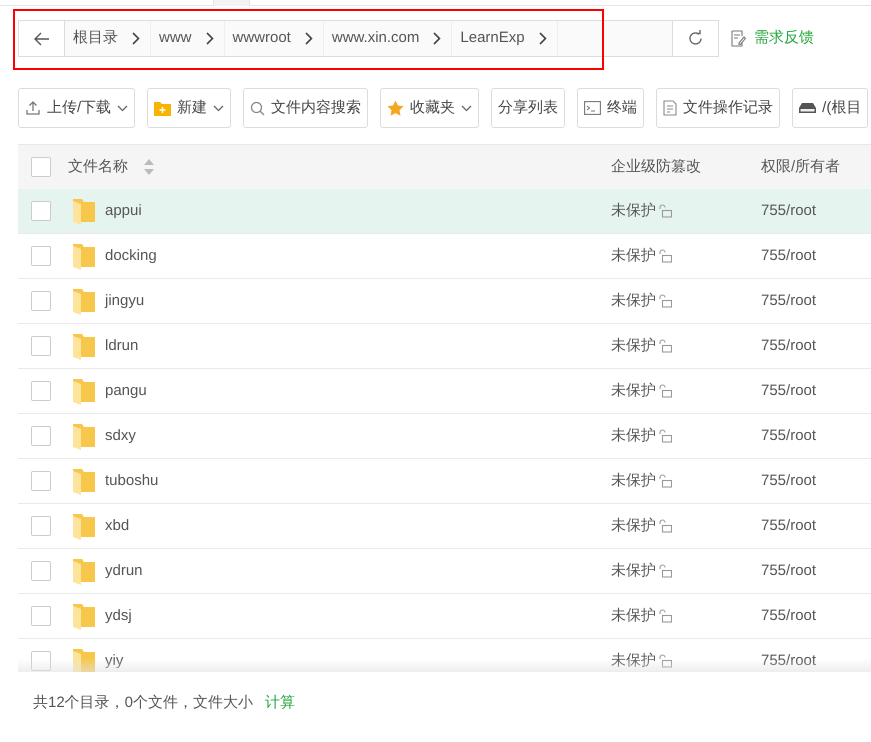  Describe the element at coordinates (123, 211) in the screenshot. I see `file-name: appui` at that location.